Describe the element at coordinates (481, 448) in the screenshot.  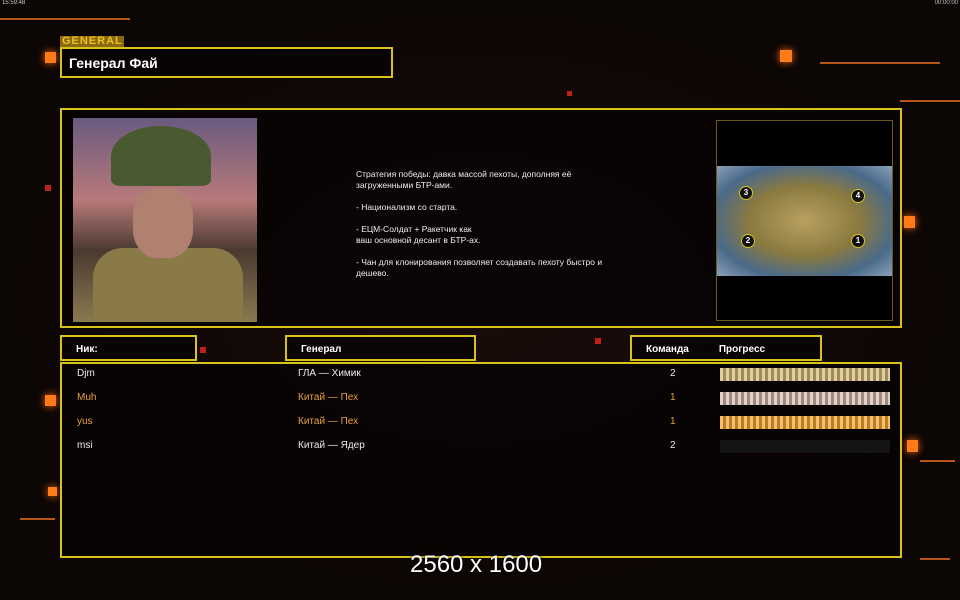
I see `player-row: msi Китай — Ядер 2` at that location.